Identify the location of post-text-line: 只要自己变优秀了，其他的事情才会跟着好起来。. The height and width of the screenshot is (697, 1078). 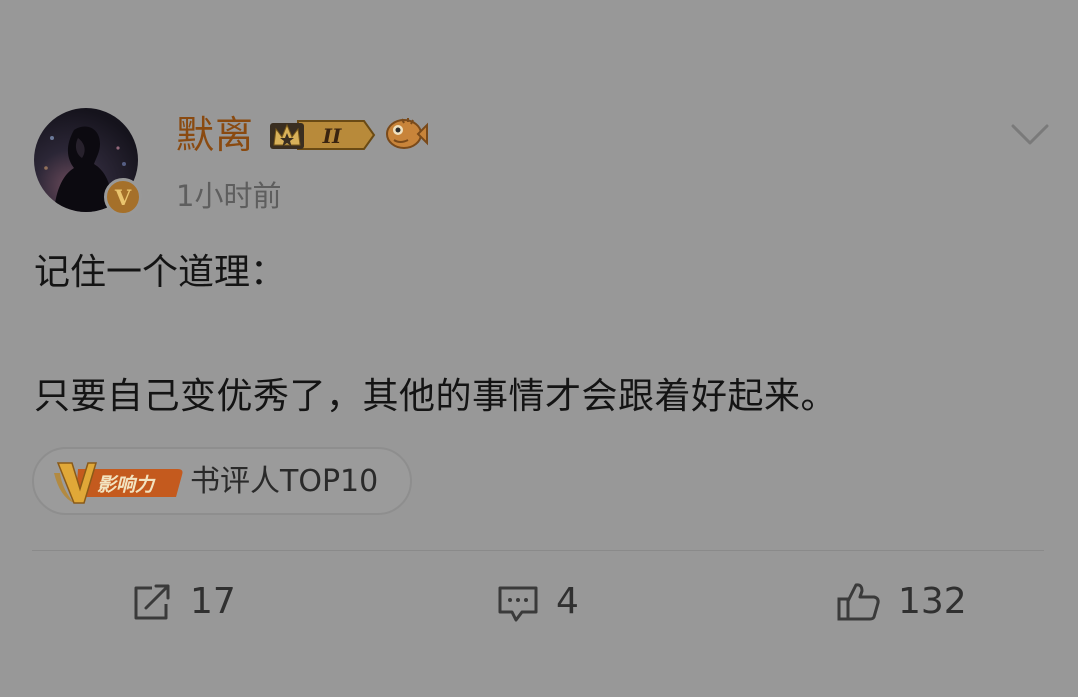
(436, 396).